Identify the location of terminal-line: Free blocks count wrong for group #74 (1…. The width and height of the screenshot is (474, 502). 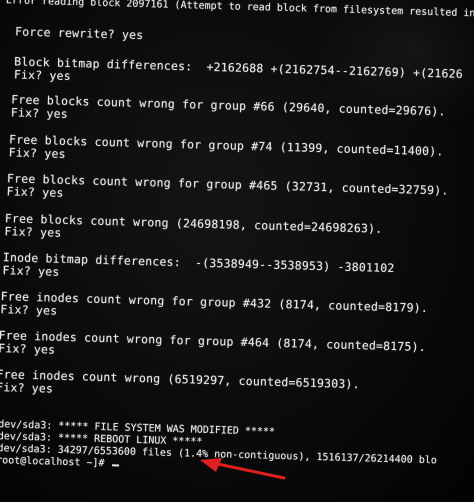
(226, 145).